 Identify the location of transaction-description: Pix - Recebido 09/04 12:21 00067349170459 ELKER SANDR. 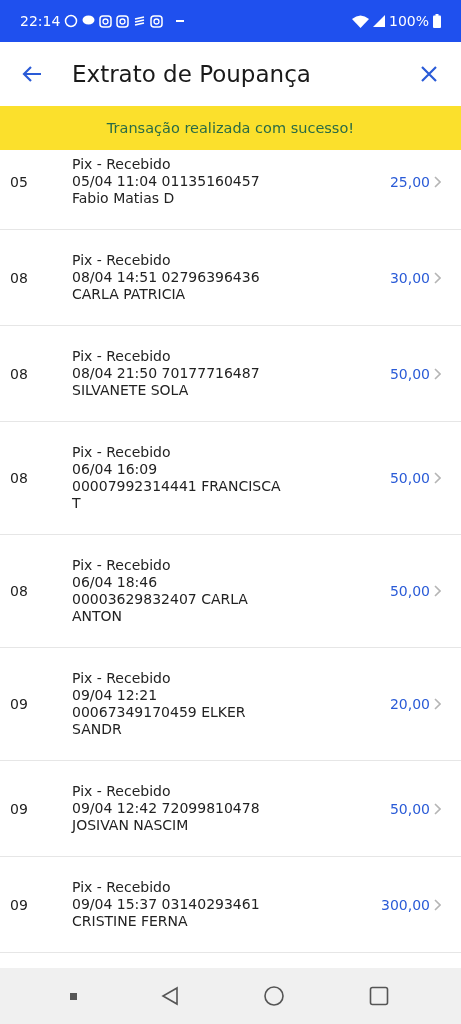
(159, 704).